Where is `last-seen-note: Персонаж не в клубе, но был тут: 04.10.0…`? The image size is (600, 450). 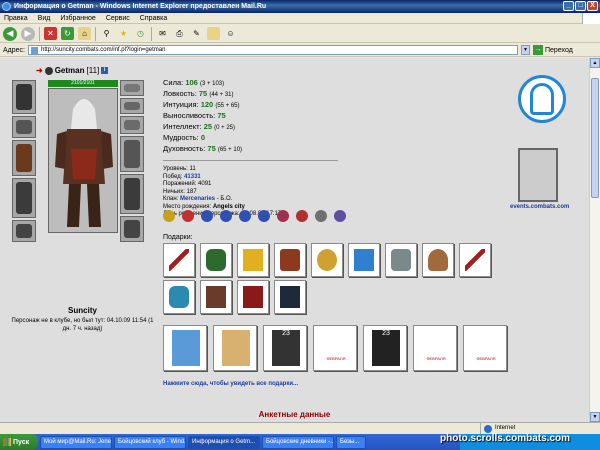 last-seen-note: Персонаж не в клубе, но был тут: 04.10.0… is located at coordinates (82, 325).